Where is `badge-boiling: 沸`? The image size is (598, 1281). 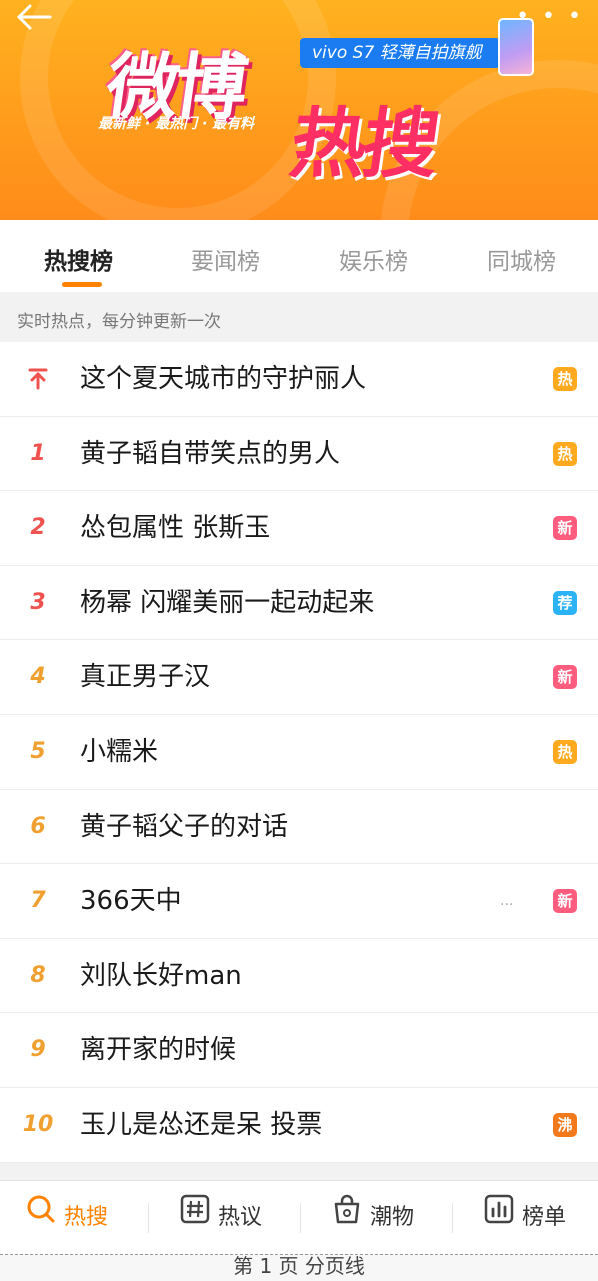 badge-boiling: 沸 is located at coordinates (565, 1124).